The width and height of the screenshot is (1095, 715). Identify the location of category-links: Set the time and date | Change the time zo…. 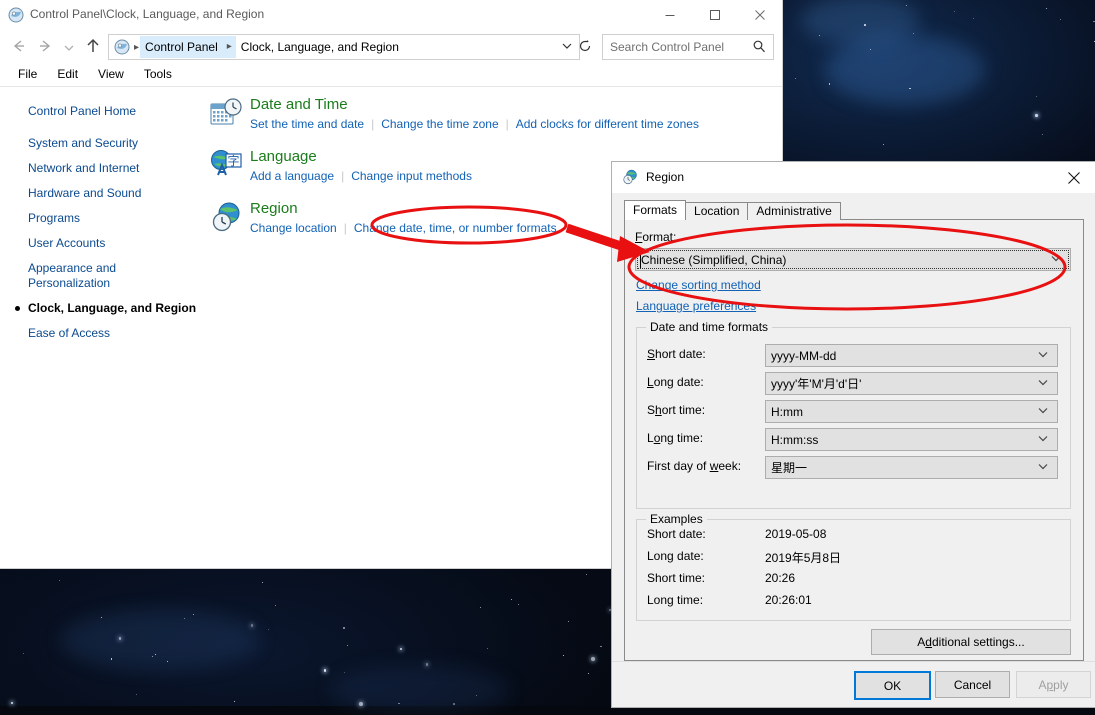
(474, 124).